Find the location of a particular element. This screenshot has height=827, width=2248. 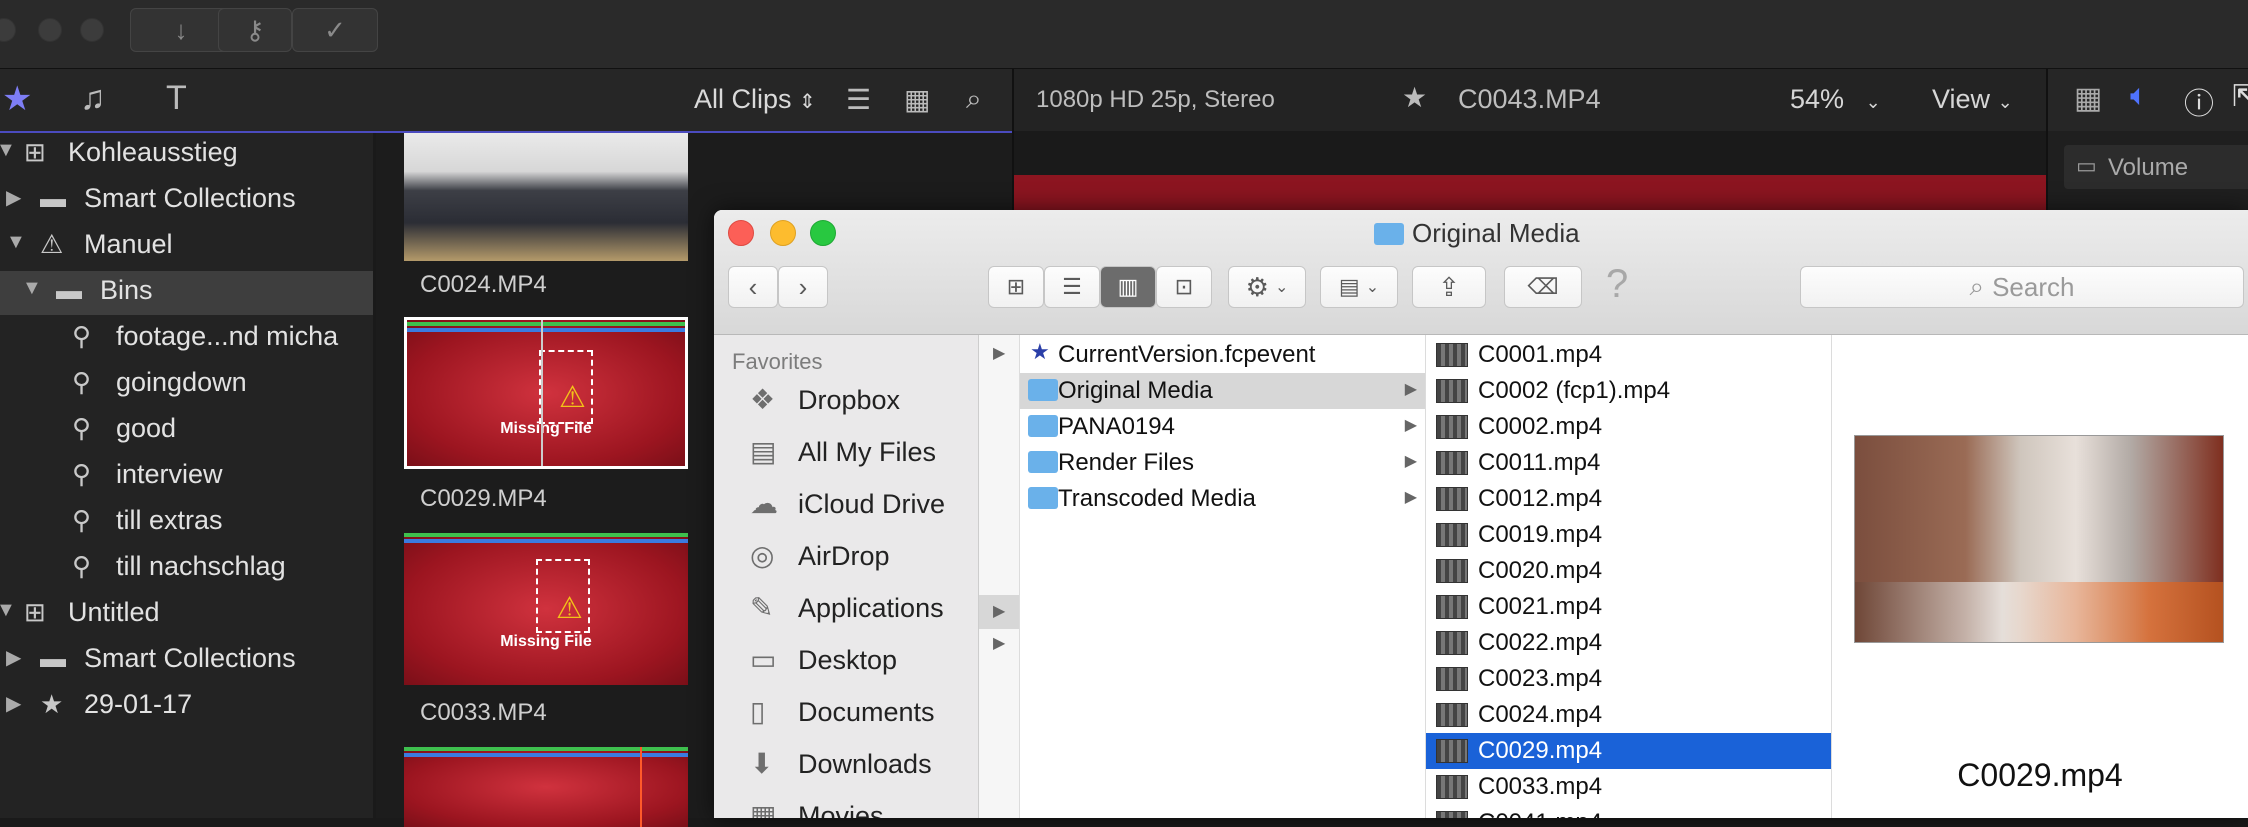

keyword-collection-item: ⚲ goingdown is located at coordinates (186, 385).